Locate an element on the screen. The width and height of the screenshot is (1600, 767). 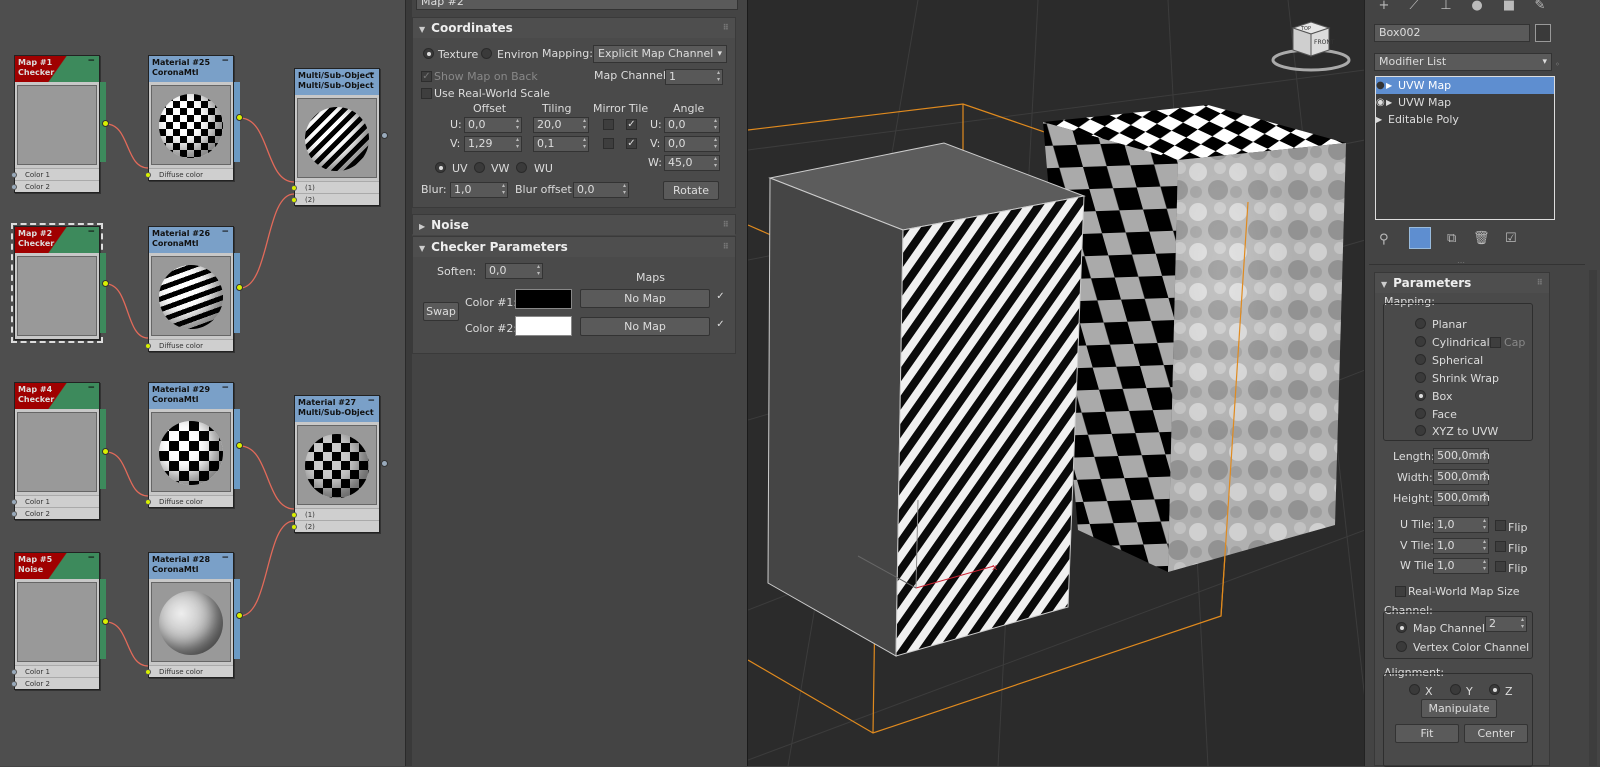
environ-radio is located at coordinates (486, 53).